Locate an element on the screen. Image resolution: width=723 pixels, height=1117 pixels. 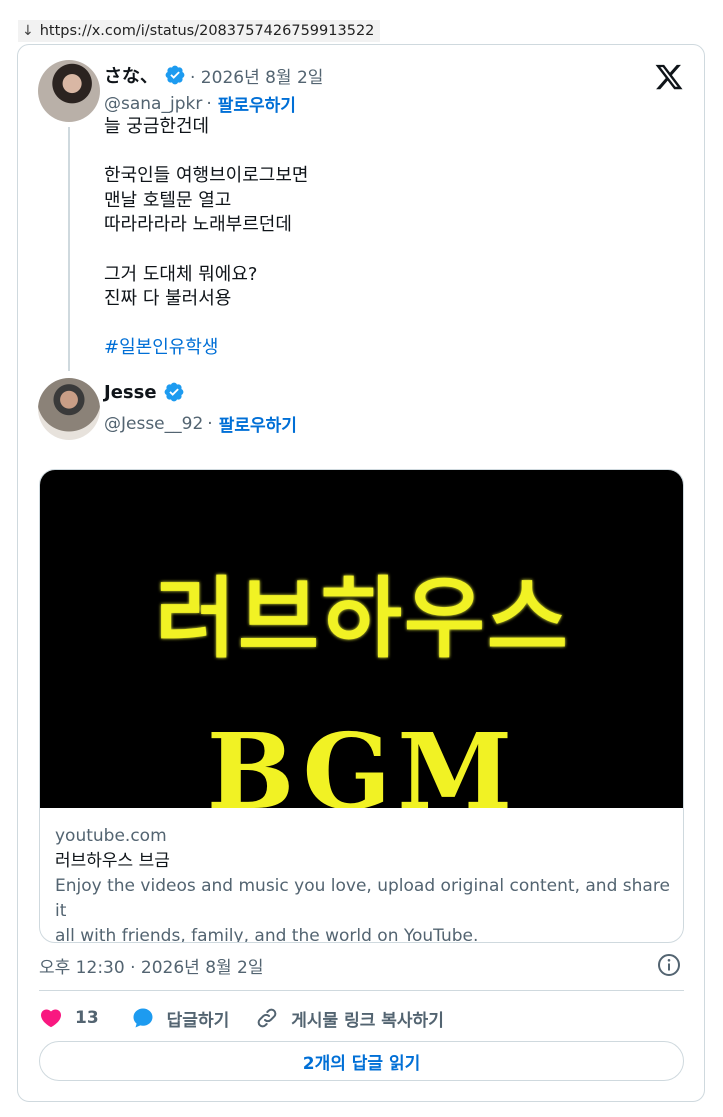
author-name: さな、 is located at coordinates (131, 75).